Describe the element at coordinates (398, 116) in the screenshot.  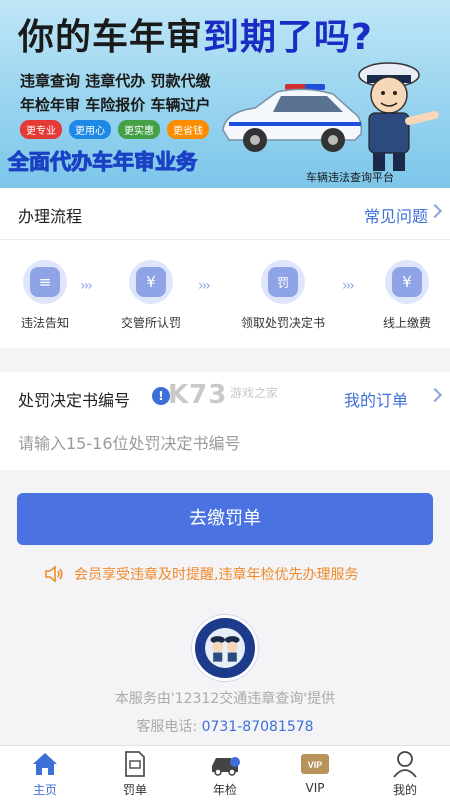
I see `police-officer-illustration` at that location.